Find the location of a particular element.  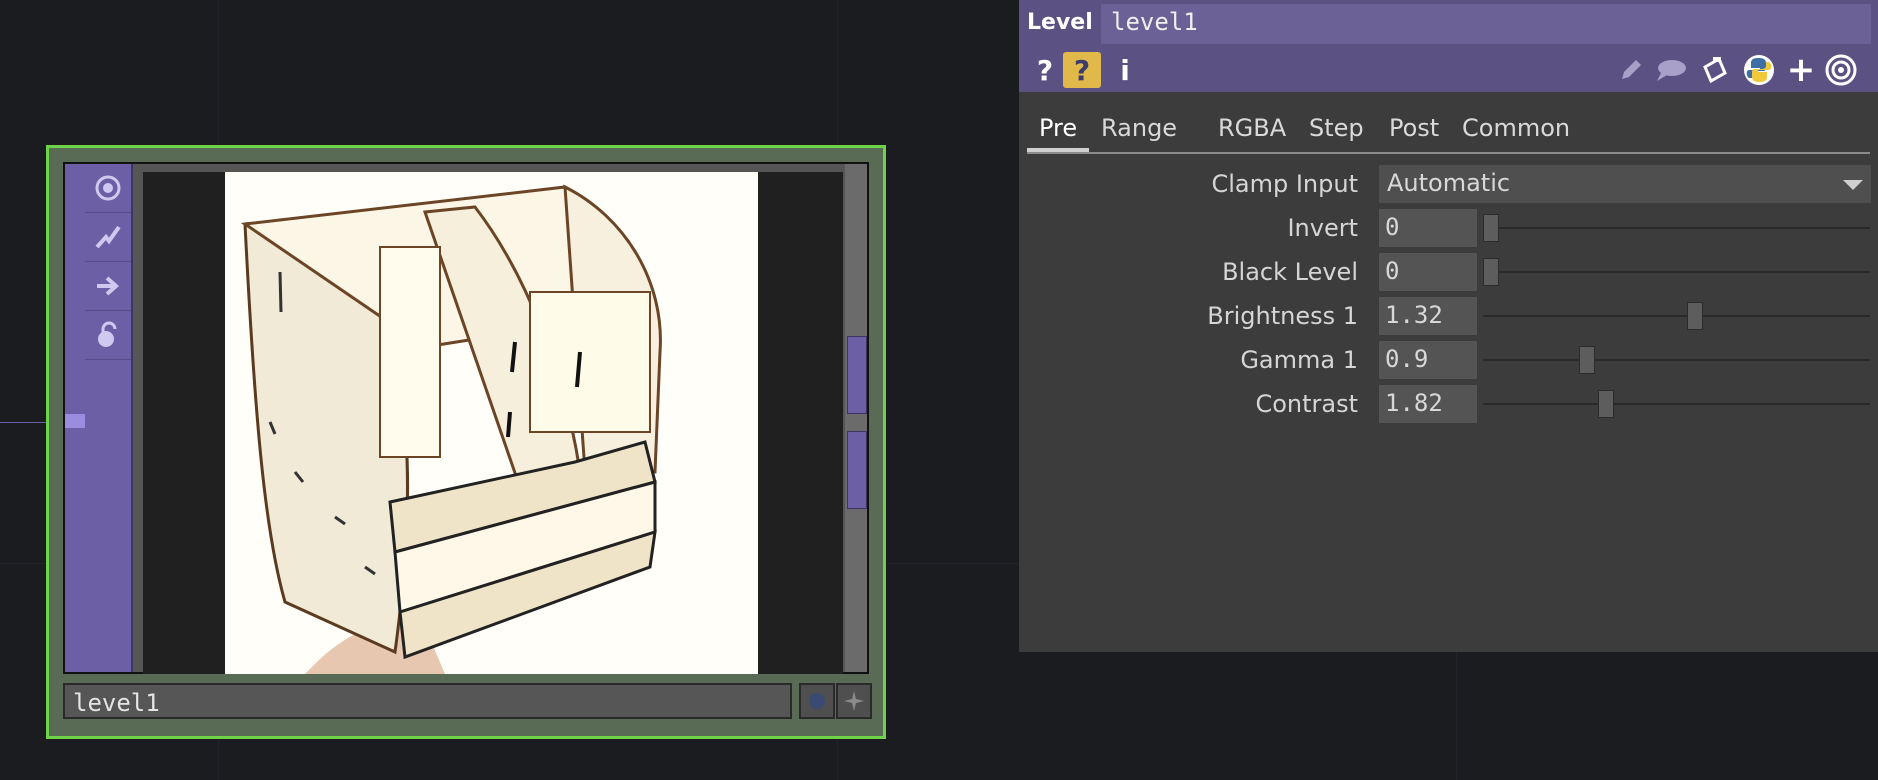

black-level-slider-handle is located at coordinates (1491, 272).